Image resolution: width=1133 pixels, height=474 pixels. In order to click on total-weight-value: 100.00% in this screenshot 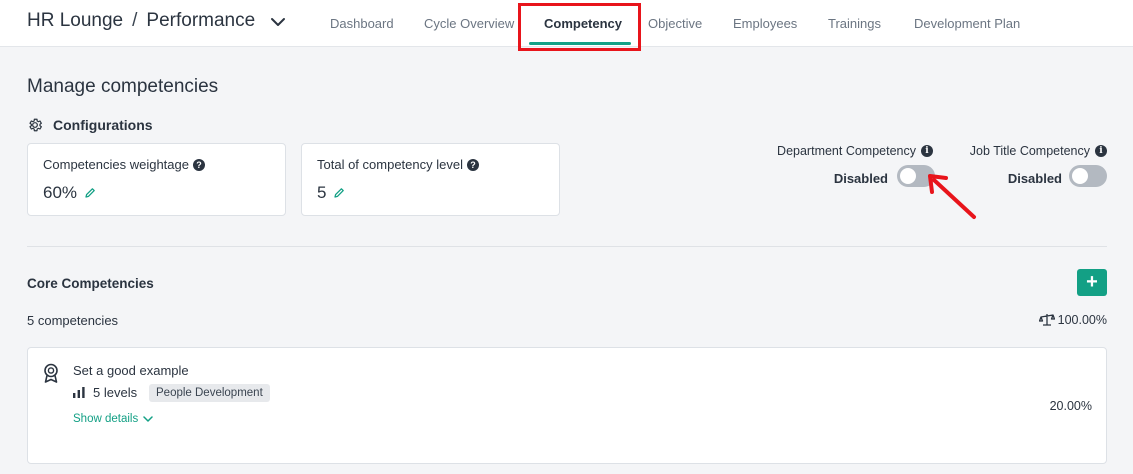, I will do `click(1082, 320)`.